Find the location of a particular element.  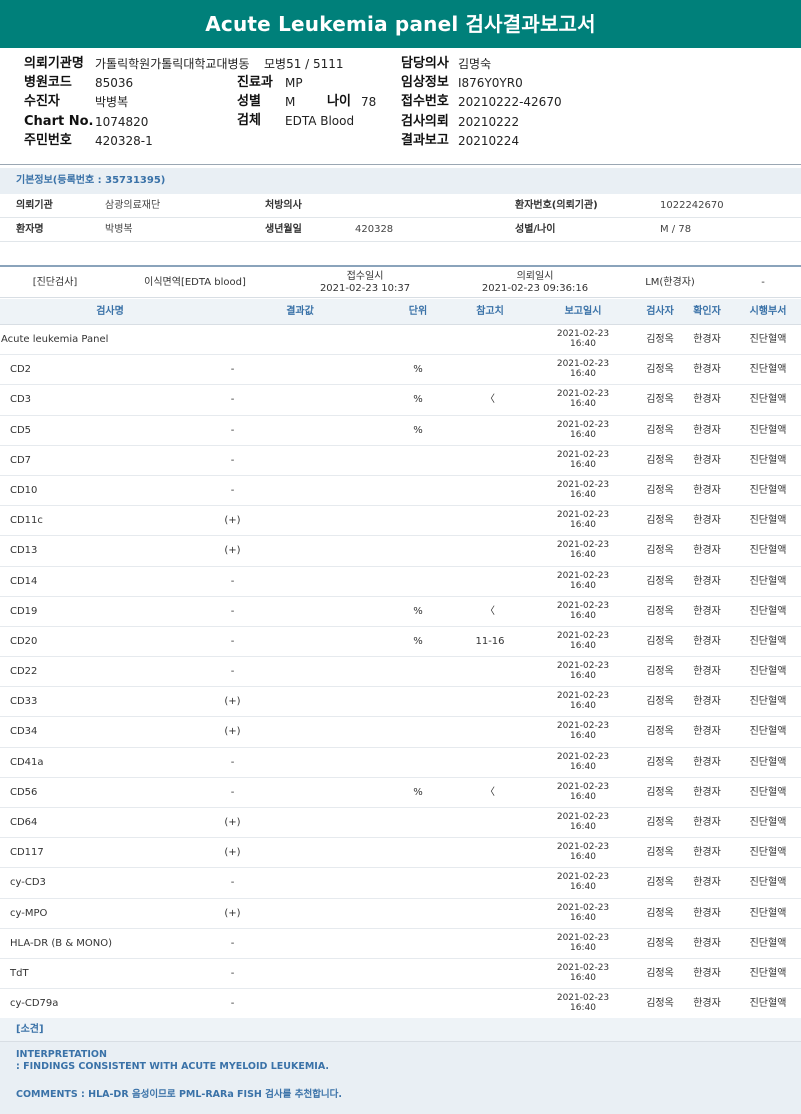

test-name-cell: CD2 is located at coordinates (21, 370).